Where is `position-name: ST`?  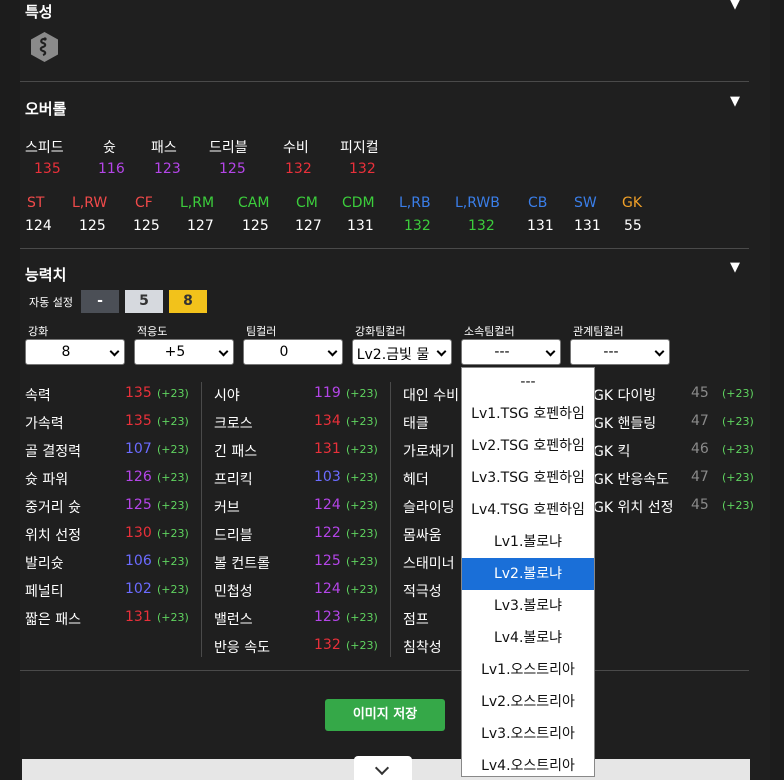
position-name: ST is located at coordinates (36, 203).